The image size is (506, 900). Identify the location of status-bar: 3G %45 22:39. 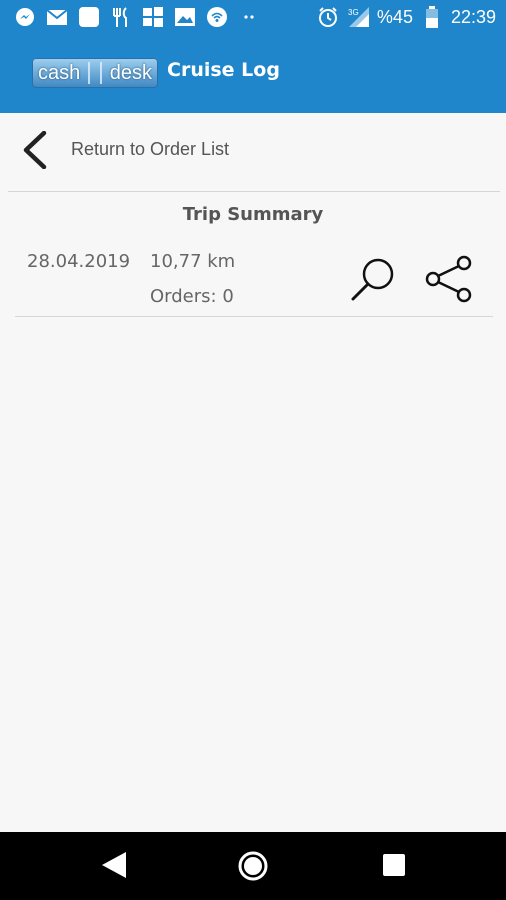
(253, 18).